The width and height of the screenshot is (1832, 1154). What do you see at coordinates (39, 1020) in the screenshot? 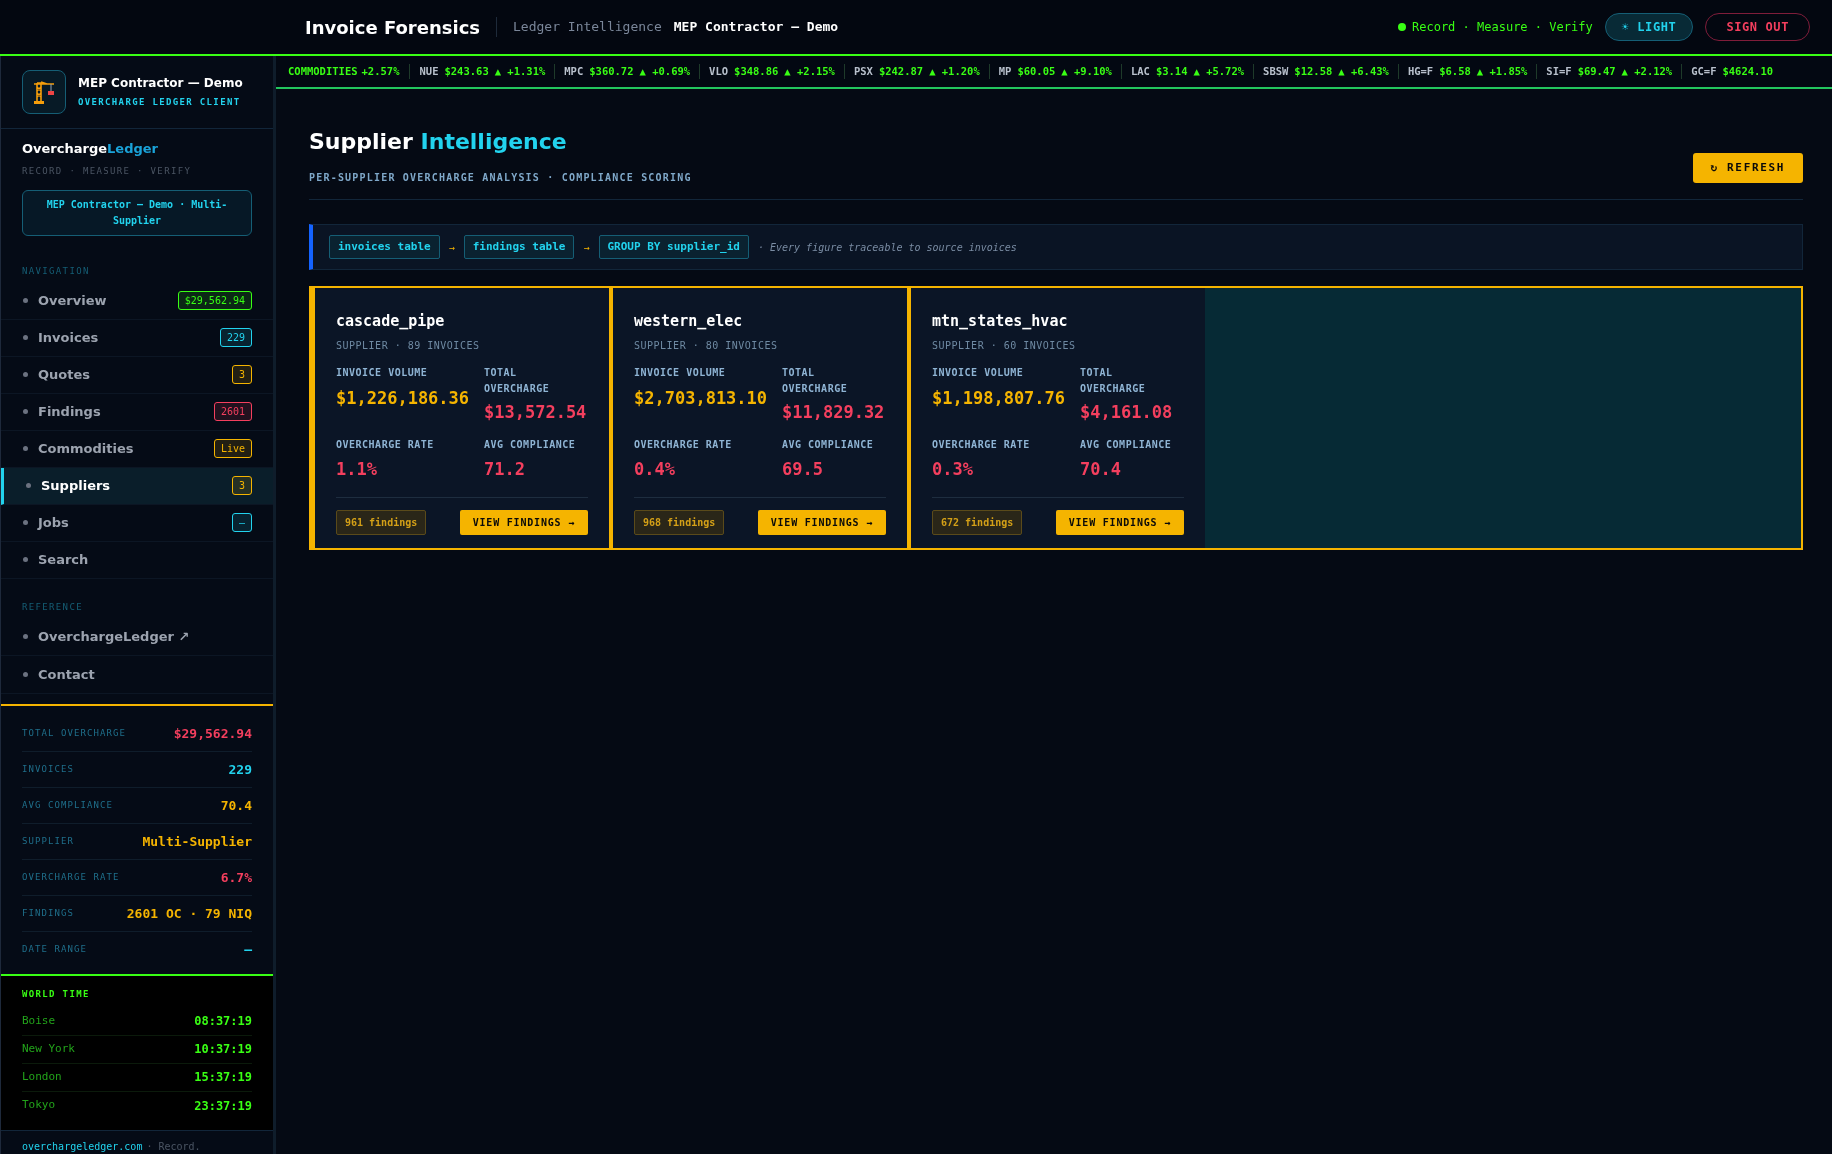
I see `city-name: Boise` at bounding box center [39, 1020].